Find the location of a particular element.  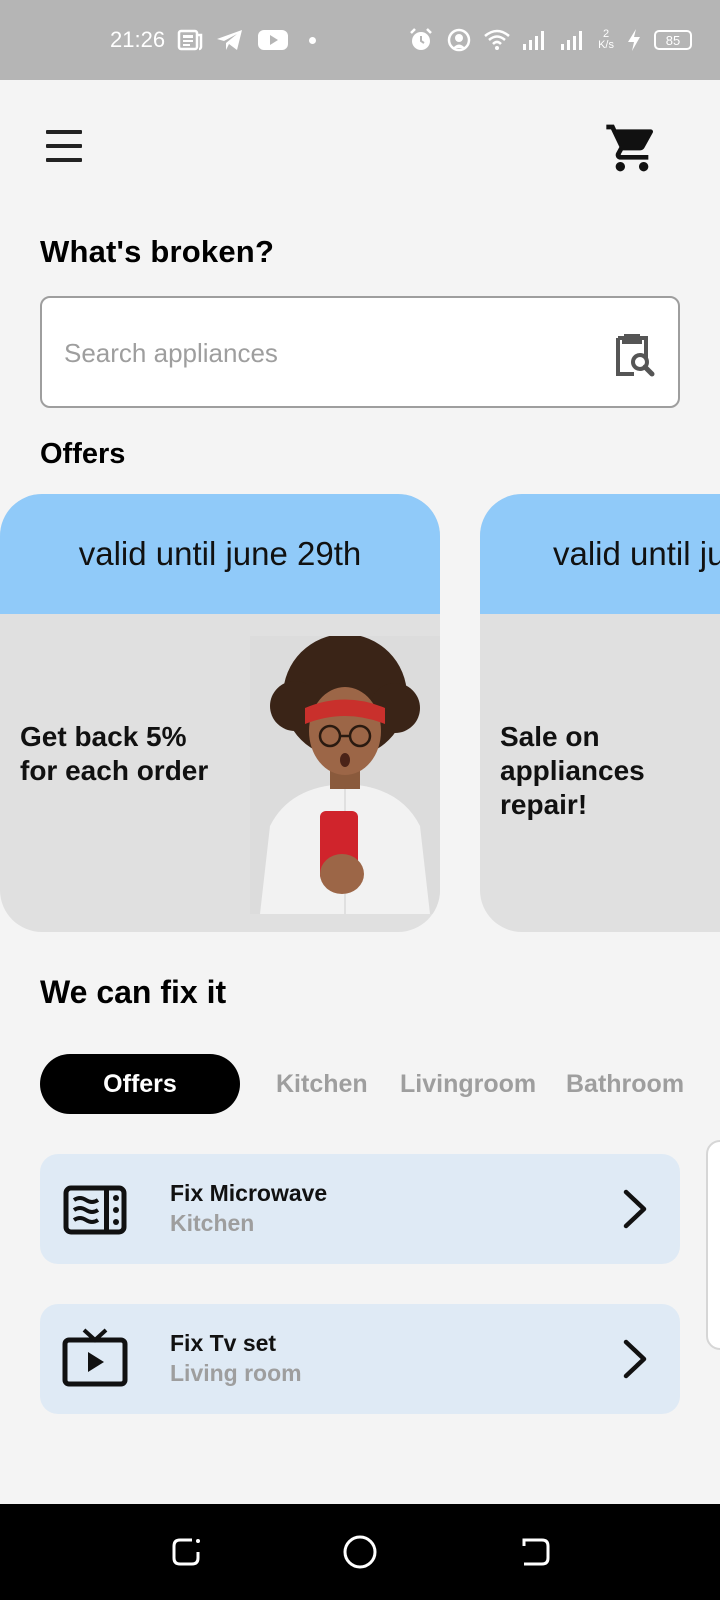

offers-heading: Offers is located at coordinates (83, 454).